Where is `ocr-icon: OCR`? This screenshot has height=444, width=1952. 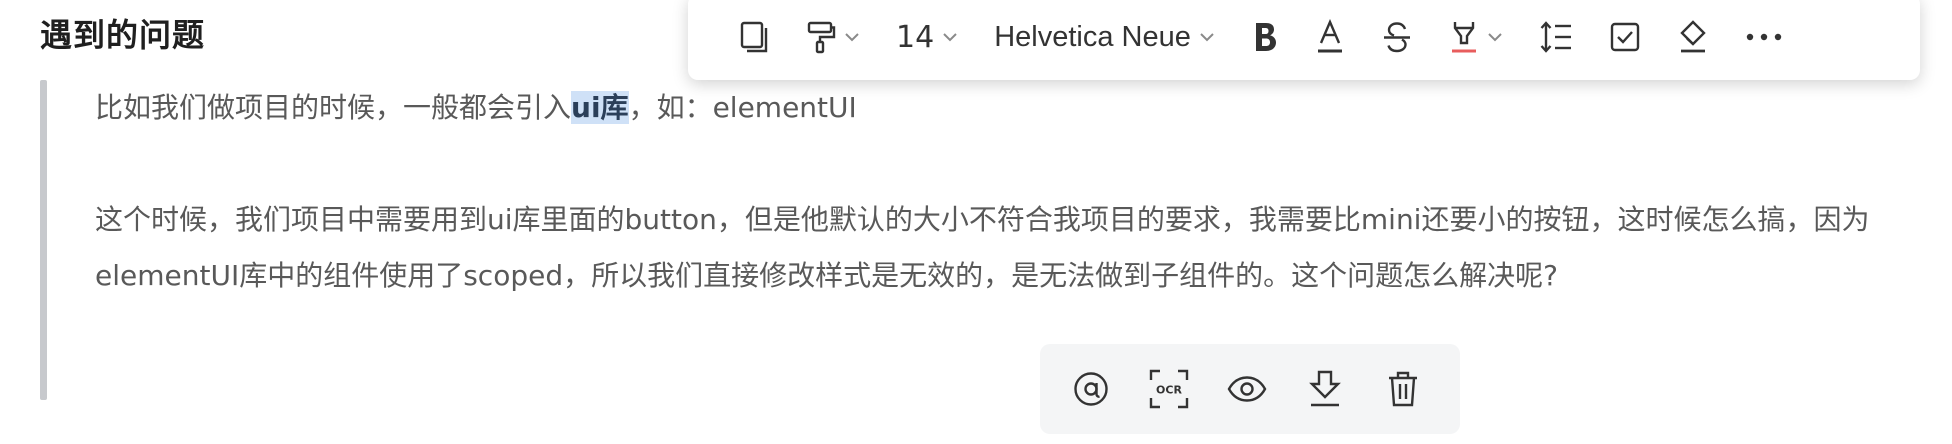 ocr-icon: OCR is located at coordinates (1169, 389).